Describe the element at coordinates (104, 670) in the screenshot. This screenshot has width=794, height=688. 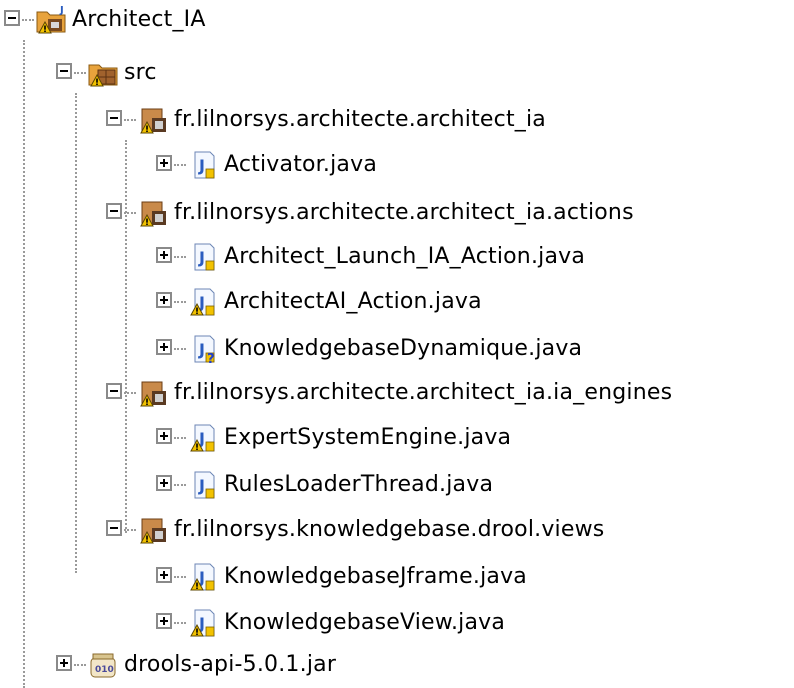
I see `svg-text: 010` at that location.